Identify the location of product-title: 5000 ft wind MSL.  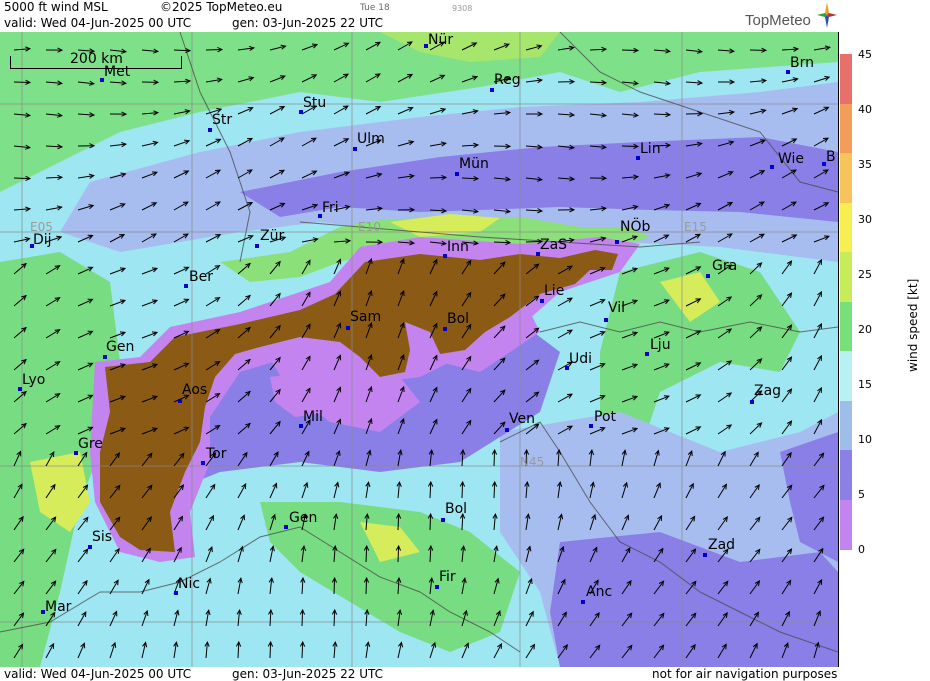
(56, 7).